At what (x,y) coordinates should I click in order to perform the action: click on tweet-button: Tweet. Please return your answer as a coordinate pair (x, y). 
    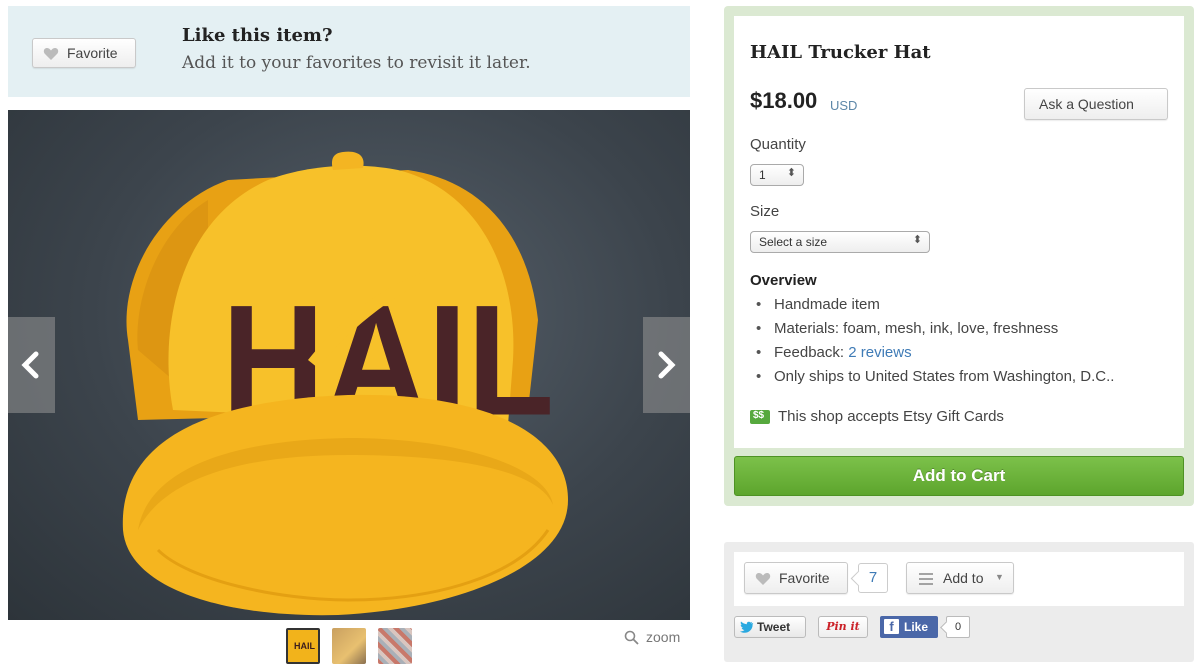
    Looking at the image, I should click on (770, 627).